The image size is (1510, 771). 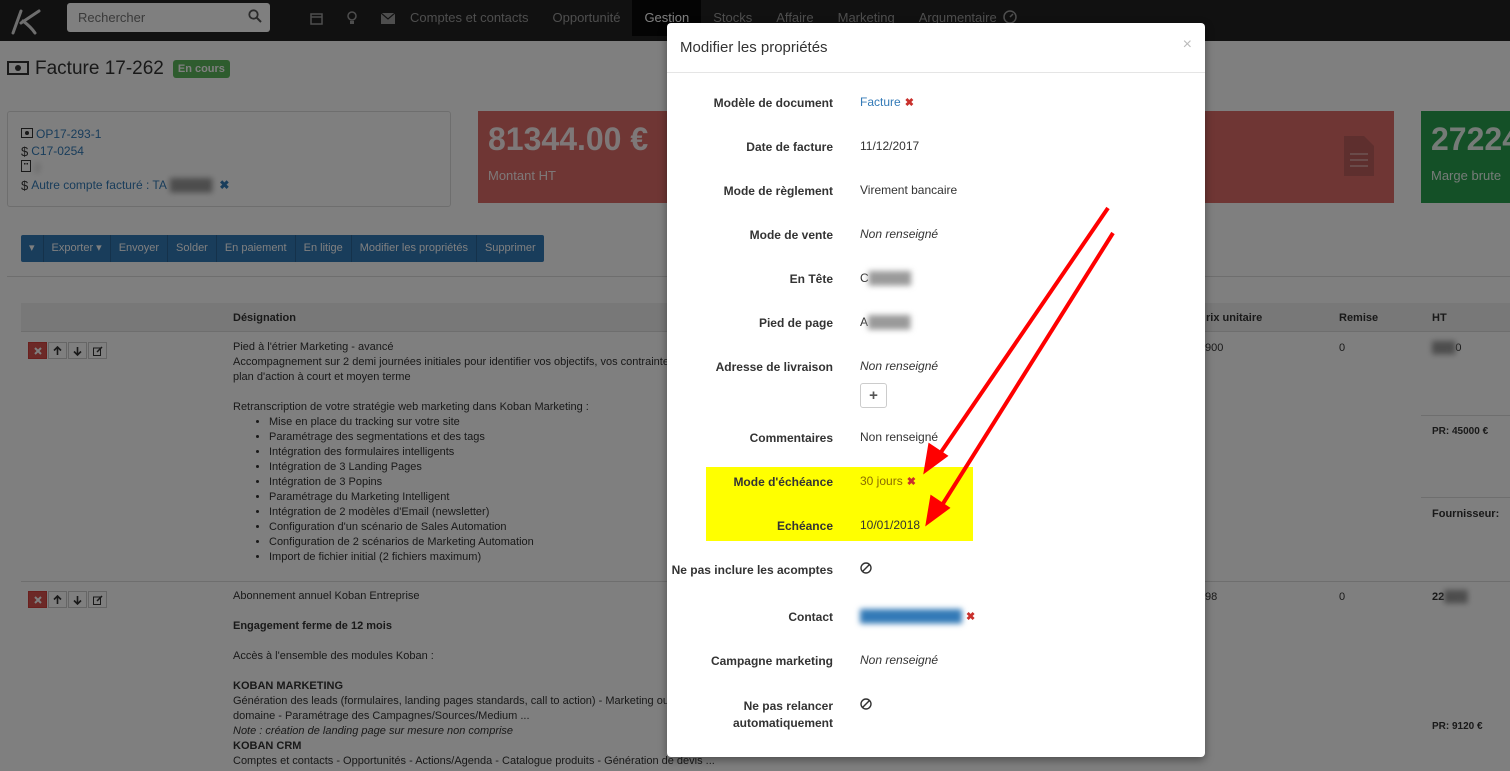 I want to click on footer-value: A█████, so click(x=885, y=322).